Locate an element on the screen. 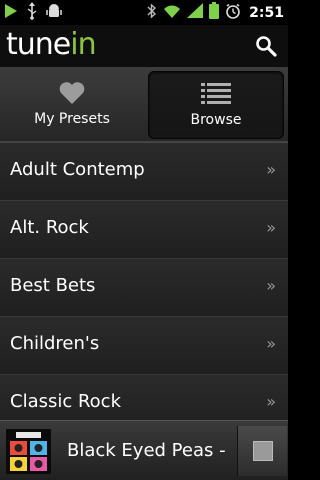  now-playing-bar: Black Eyed Peas - is located at coordinates (144, 450).